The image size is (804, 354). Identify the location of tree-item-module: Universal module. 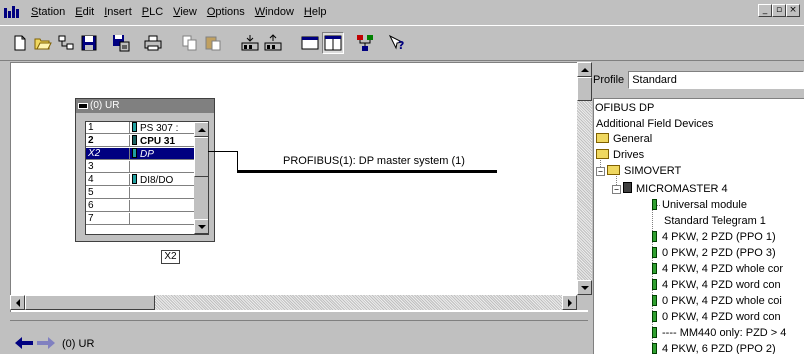
(699, 205).